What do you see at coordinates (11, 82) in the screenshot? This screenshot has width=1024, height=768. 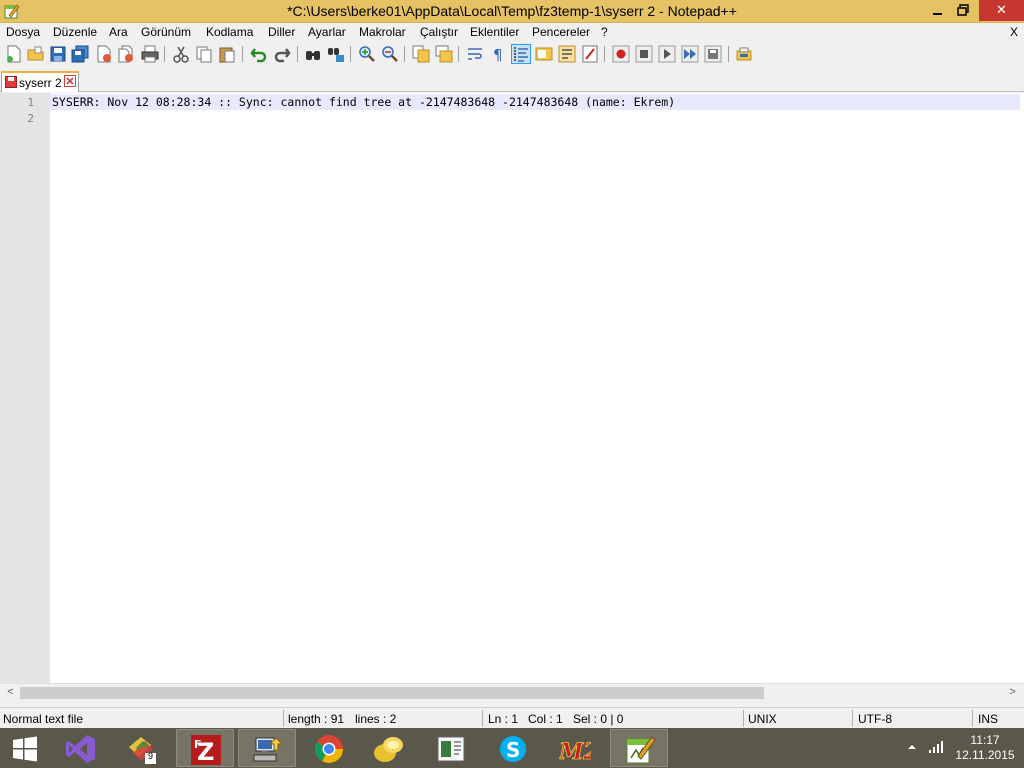 I see `unsaved-file-icon` at bounding box center [11, 82].